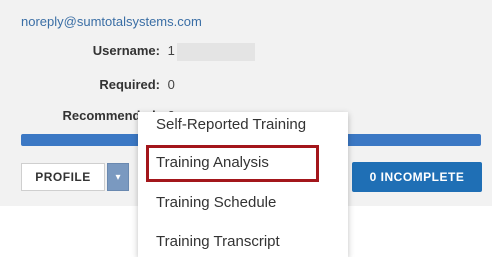  What do you see at coordinates (111, 21) in the screenshot?
I see `email-link: noreply@sumtotalsystems.com` at bounding box center [111, 21].